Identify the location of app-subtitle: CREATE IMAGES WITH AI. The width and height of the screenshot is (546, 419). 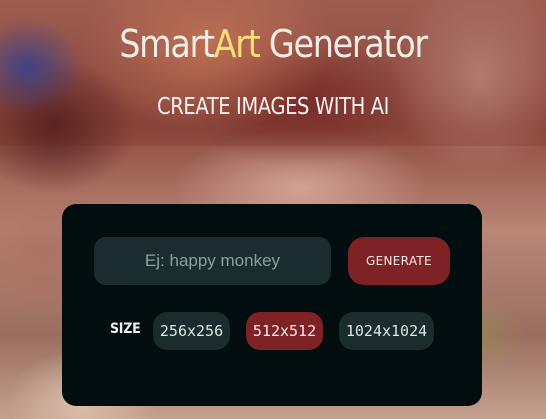
(273, 107).